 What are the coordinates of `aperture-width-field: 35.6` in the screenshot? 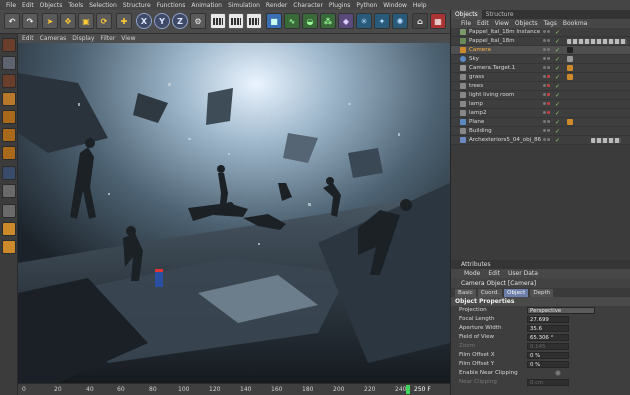 It's located at (548, 328).